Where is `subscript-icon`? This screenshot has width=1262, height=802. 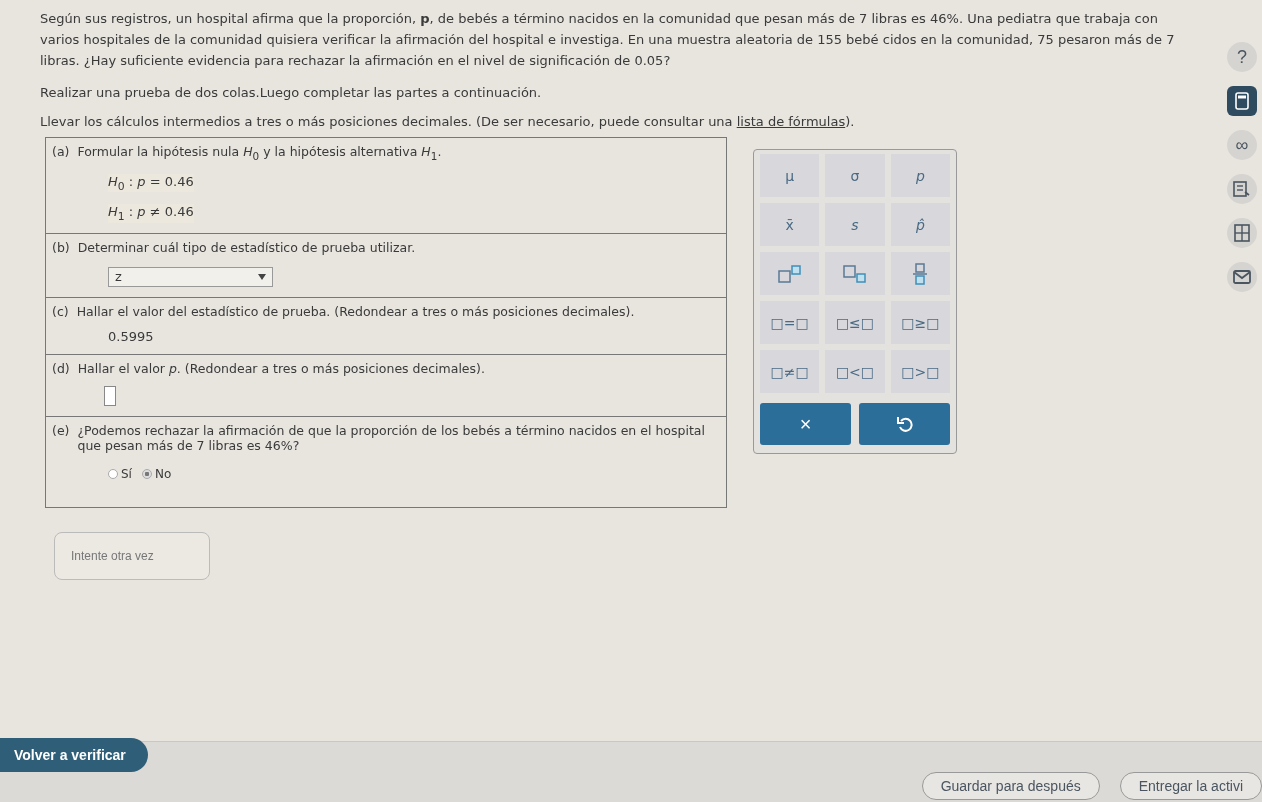
subscript-icon is located at coordinates (855, 273).